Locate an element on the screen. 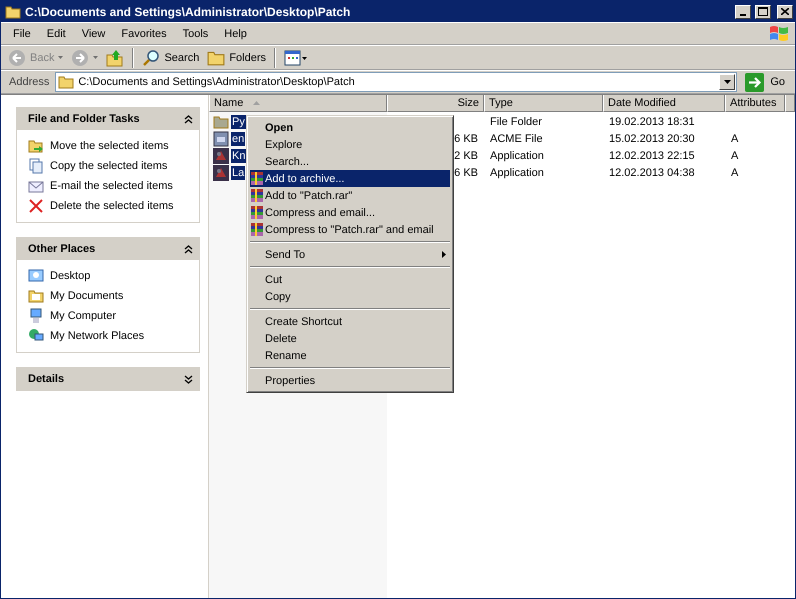 The image size is (796, 599). table-cell: File Folder is located at coordinates (516, 122).